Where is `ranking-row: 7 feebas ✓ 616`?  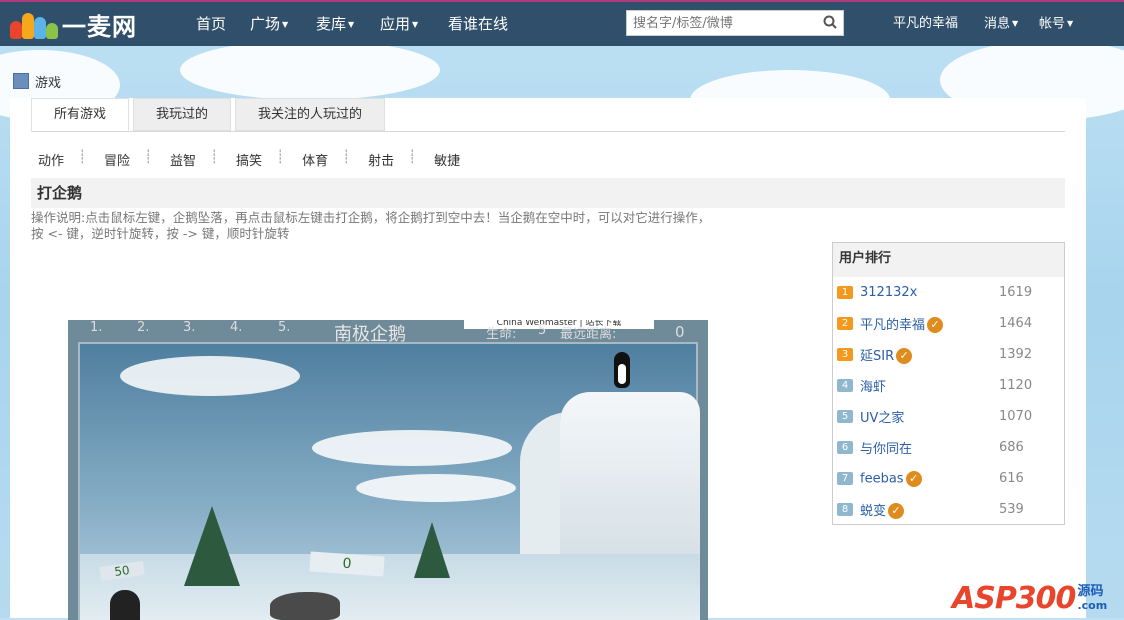 ranking-row: 7 feebas ✓ 616 is located at coordinates (948, 478).